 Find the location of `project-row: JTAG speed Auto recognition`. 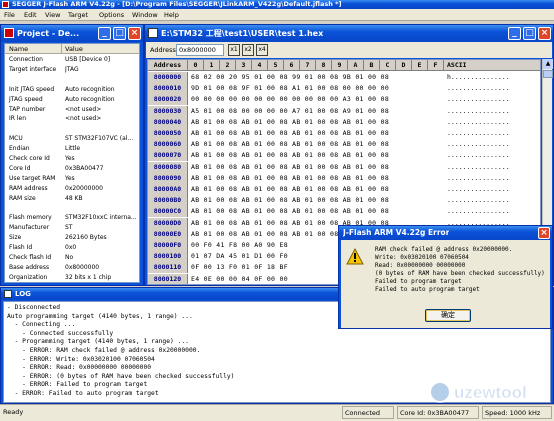

project-row: JTAG speed Auto recognition is located at coordinates (72, 99).